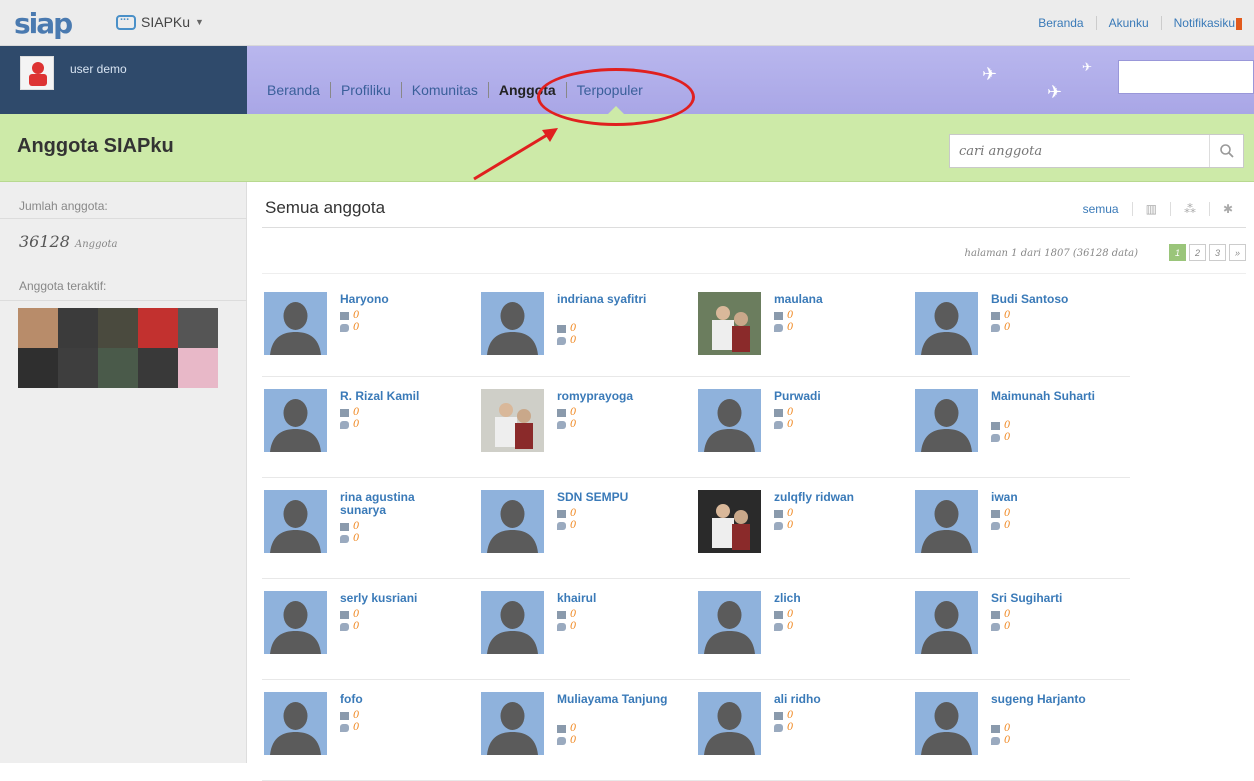  What do you see at coordinates (834, 299) in the screenshot?
I see `member-name: maulana` at bounding box center [834, 299].